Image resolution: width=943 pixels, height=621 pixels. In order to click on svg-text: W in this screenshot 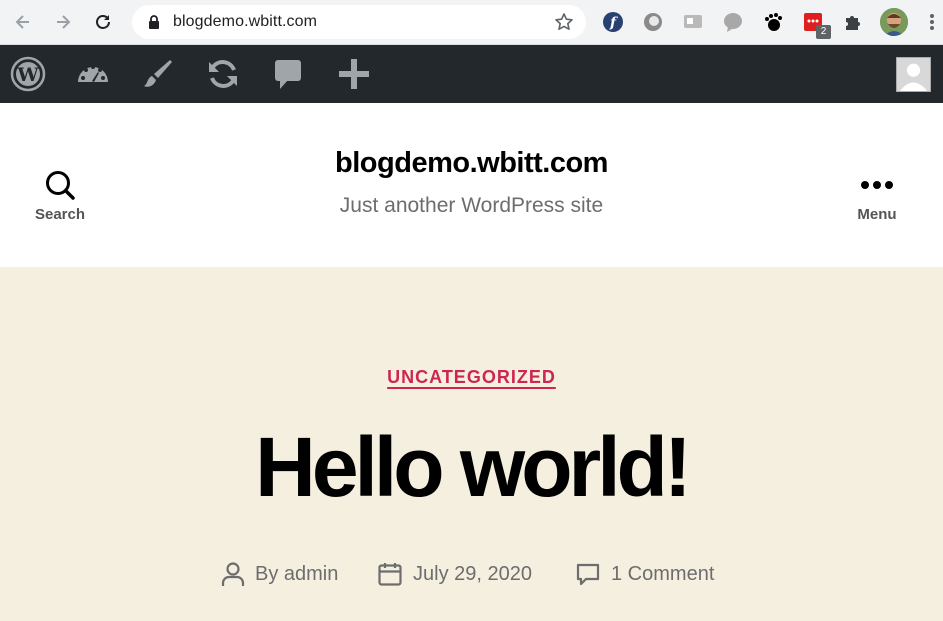, I will do `click(27, 75)`.